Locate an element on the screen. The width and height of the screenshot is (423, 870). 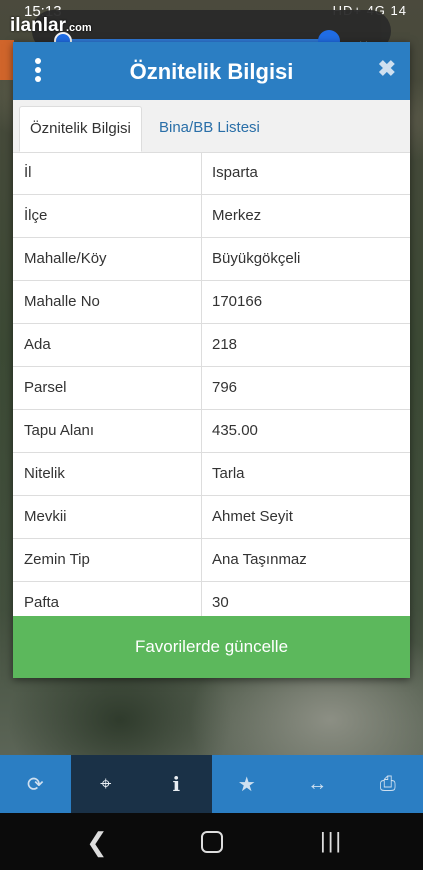
map-toolbar: ⟳ ⌖ i ★ ↔ ⎙ is located at coordinates (211, 784).